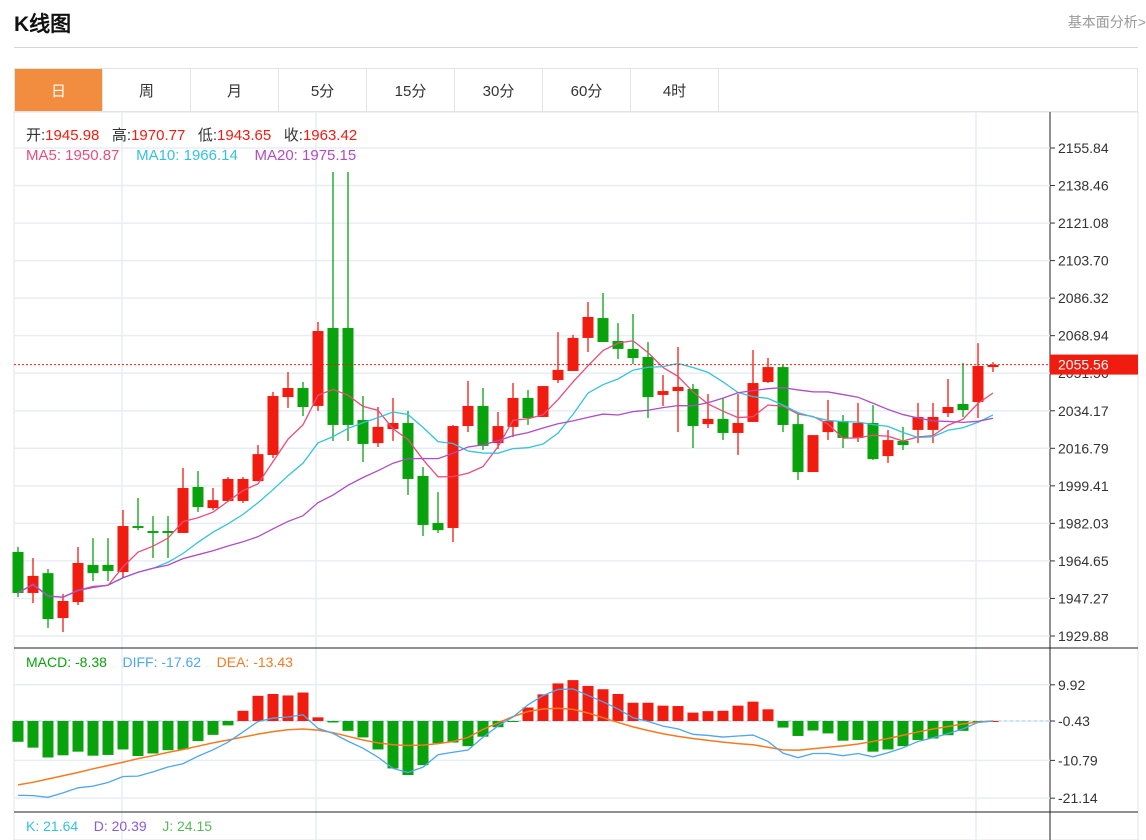 The width and height of the screenshot is (1146, 840). Describe the element at coordinates (187, 826) in the screenshot. I see `j-legend: J: 24.15` at that location.